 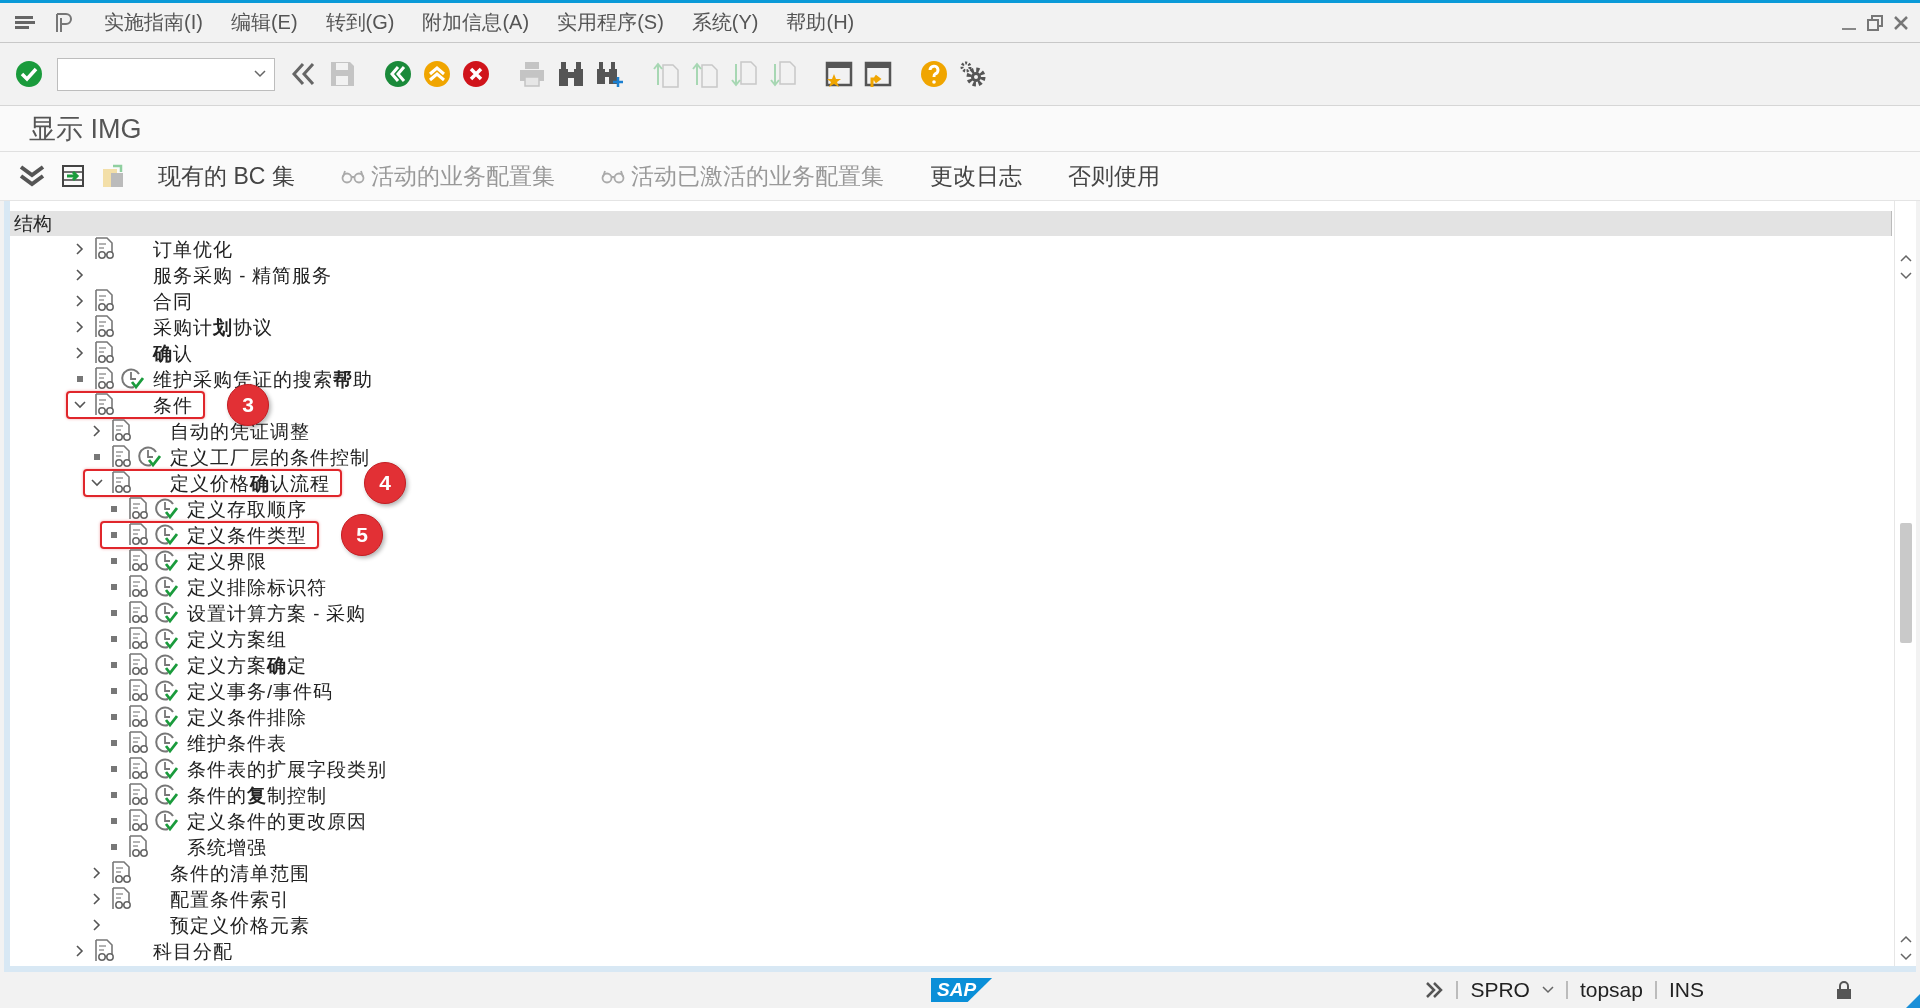 I want to click on menu-icon, so click(x=25, y=22).